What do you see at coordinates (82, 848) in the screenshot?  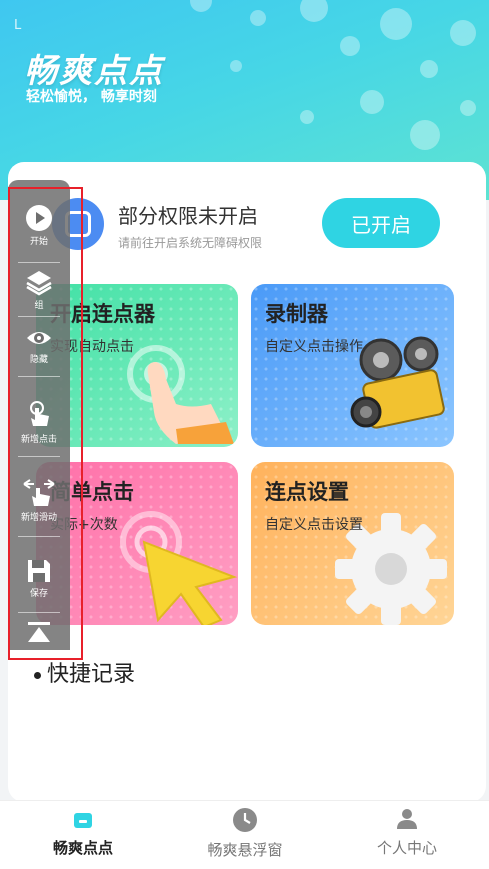 I see `tab-label: 畅爽点点` at bounding box center [82, 848].